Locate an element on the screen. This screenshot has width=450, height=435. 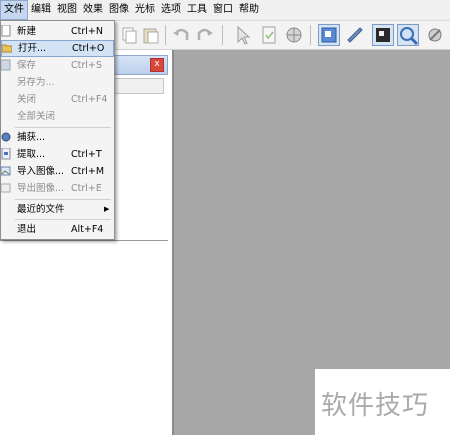
redo-icon is located at coordinates (205, 35).